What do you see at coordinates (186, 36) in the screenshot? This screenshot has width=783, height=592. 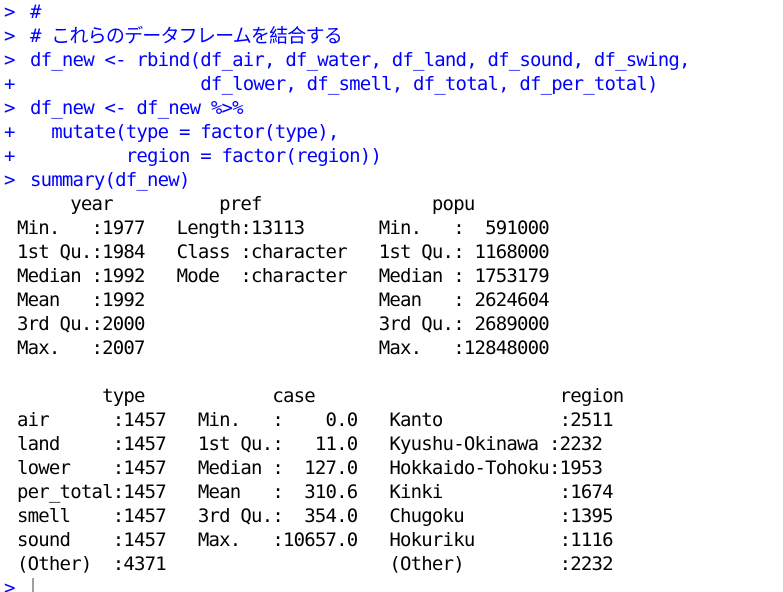 I see `command-text: # これらのデータフレームを結合する` at bounding box center [186, 36].